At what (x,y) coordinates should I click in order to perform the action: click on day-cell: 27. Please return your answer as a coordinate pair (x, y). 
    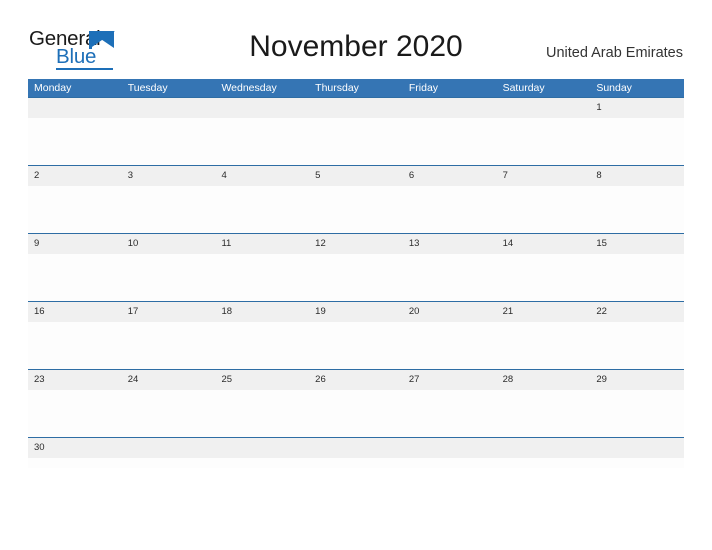
    Looking at the image, I should click on (450, 380).